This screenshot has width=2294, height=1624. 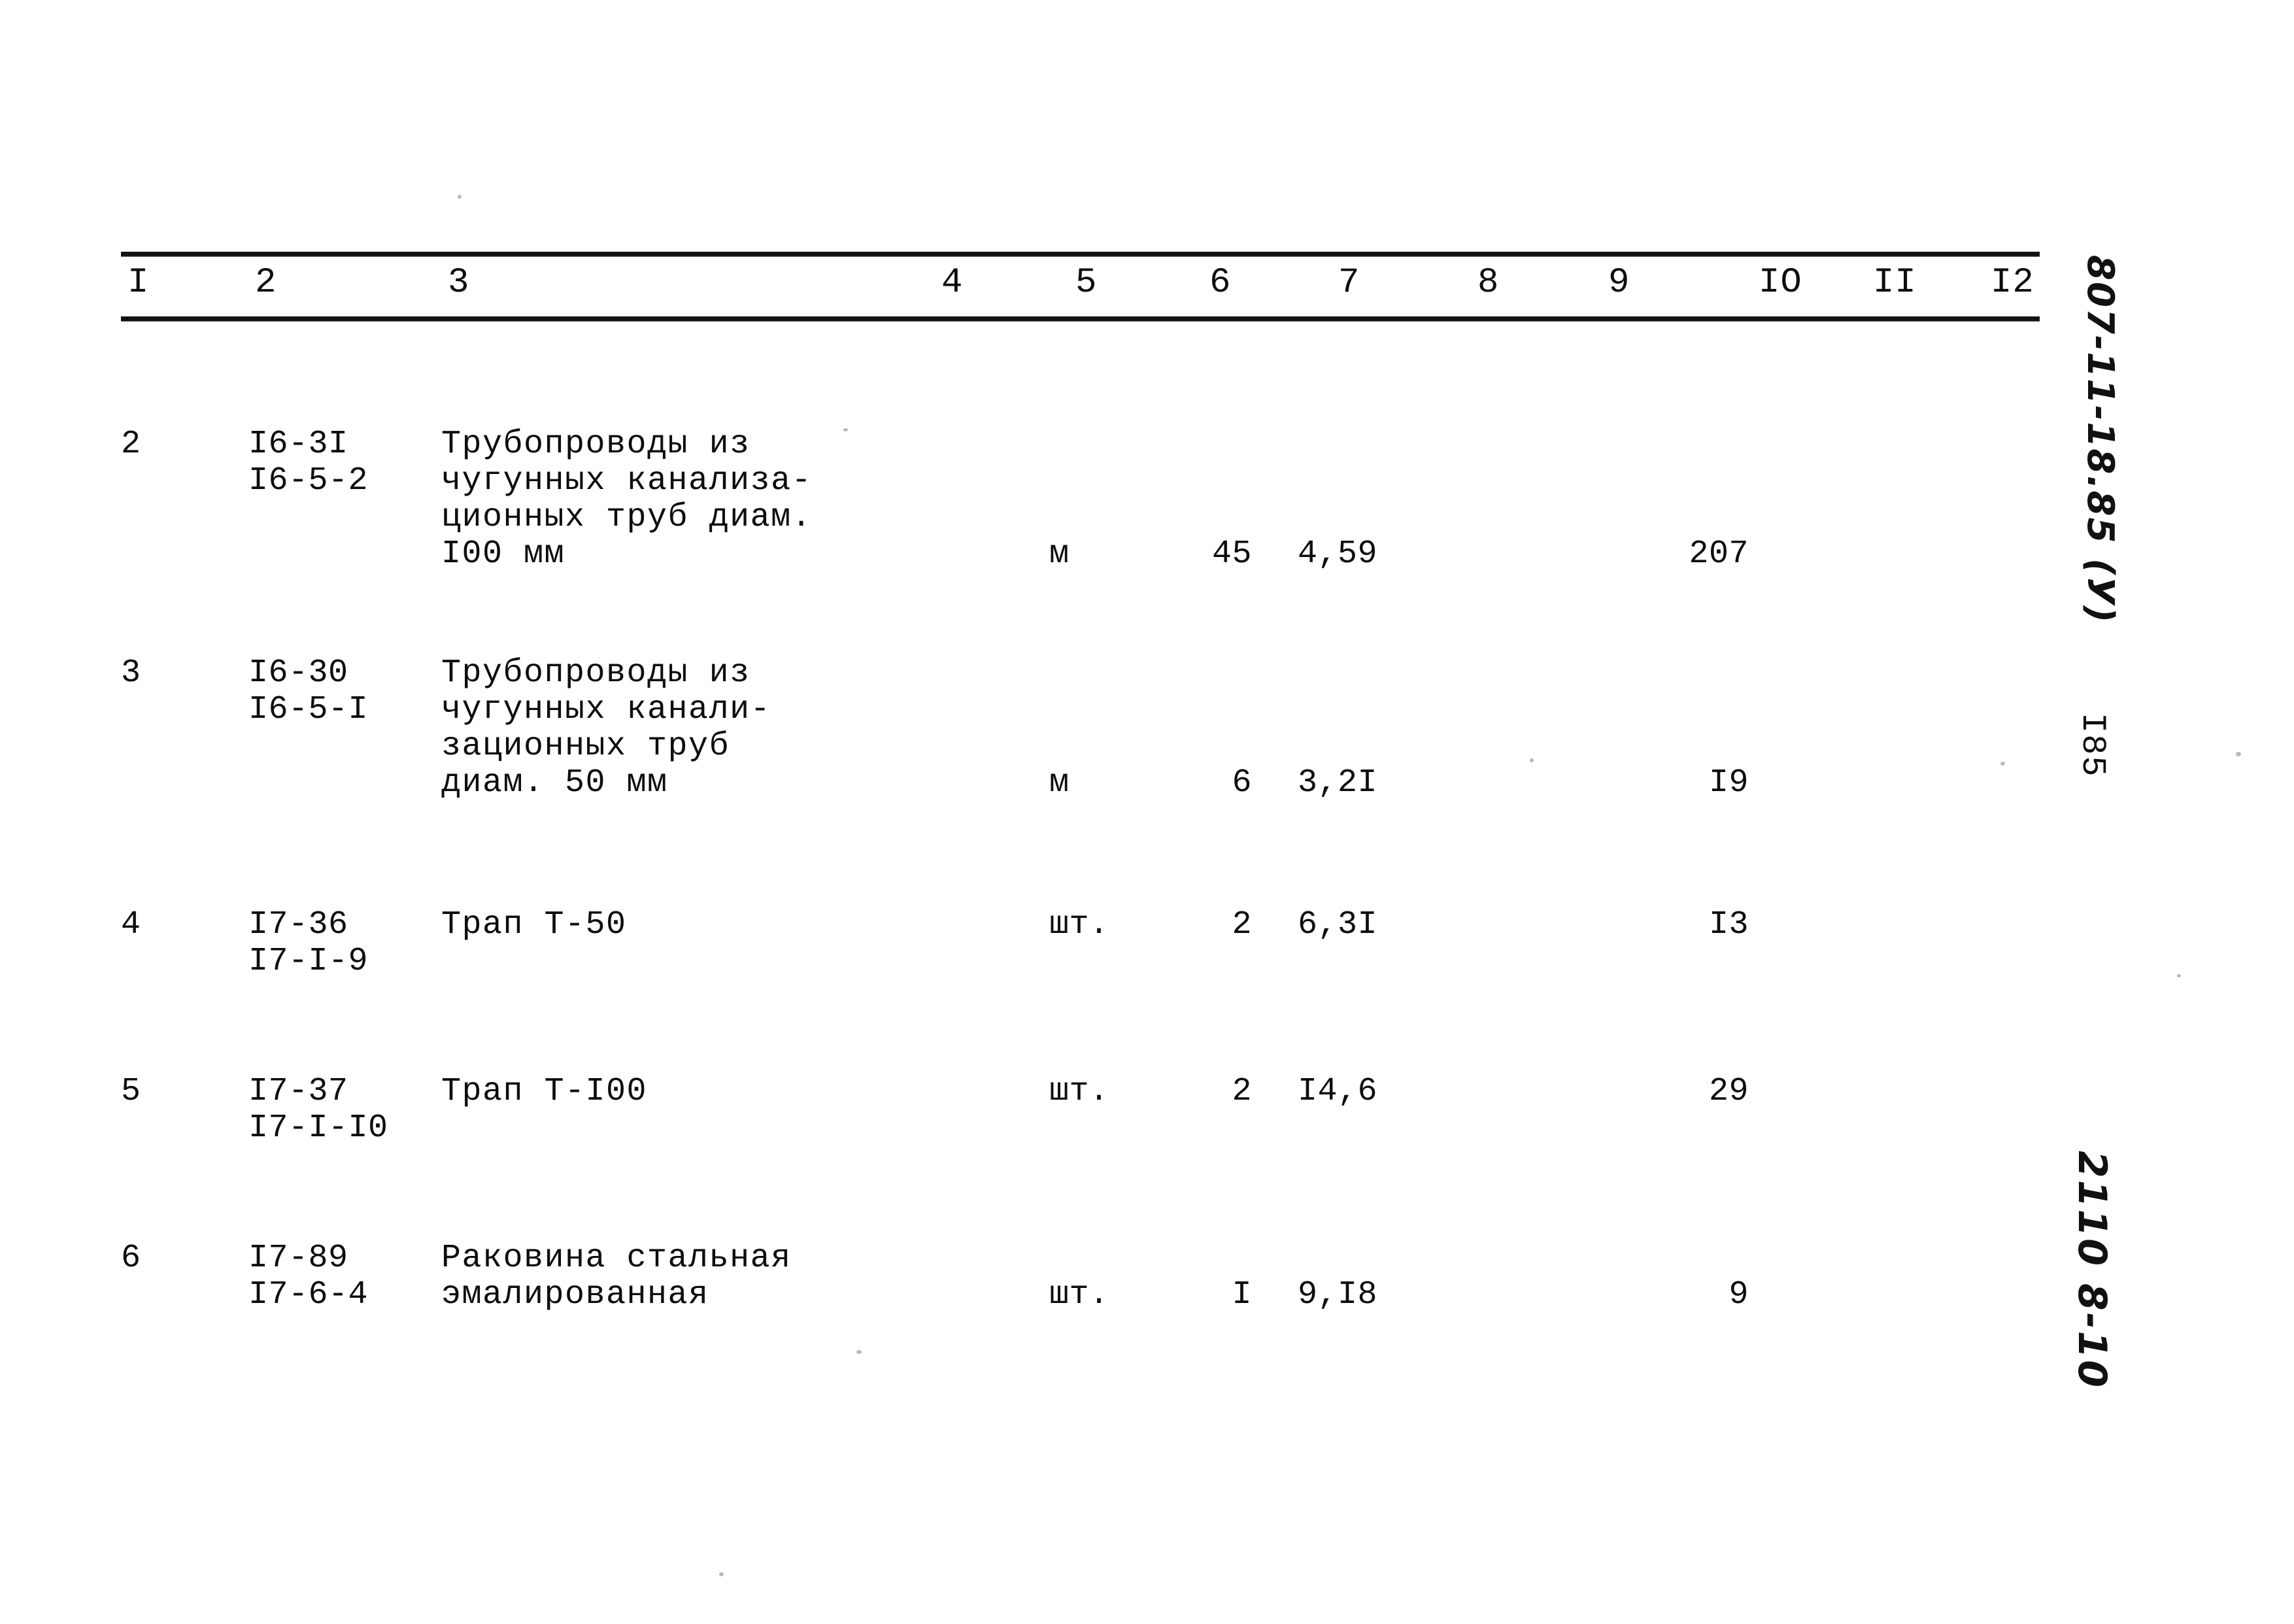 What do you see at coordinates (266, 283) in the screenshot?
I see `column-header-2: 2` at bounding box center [266, 283].